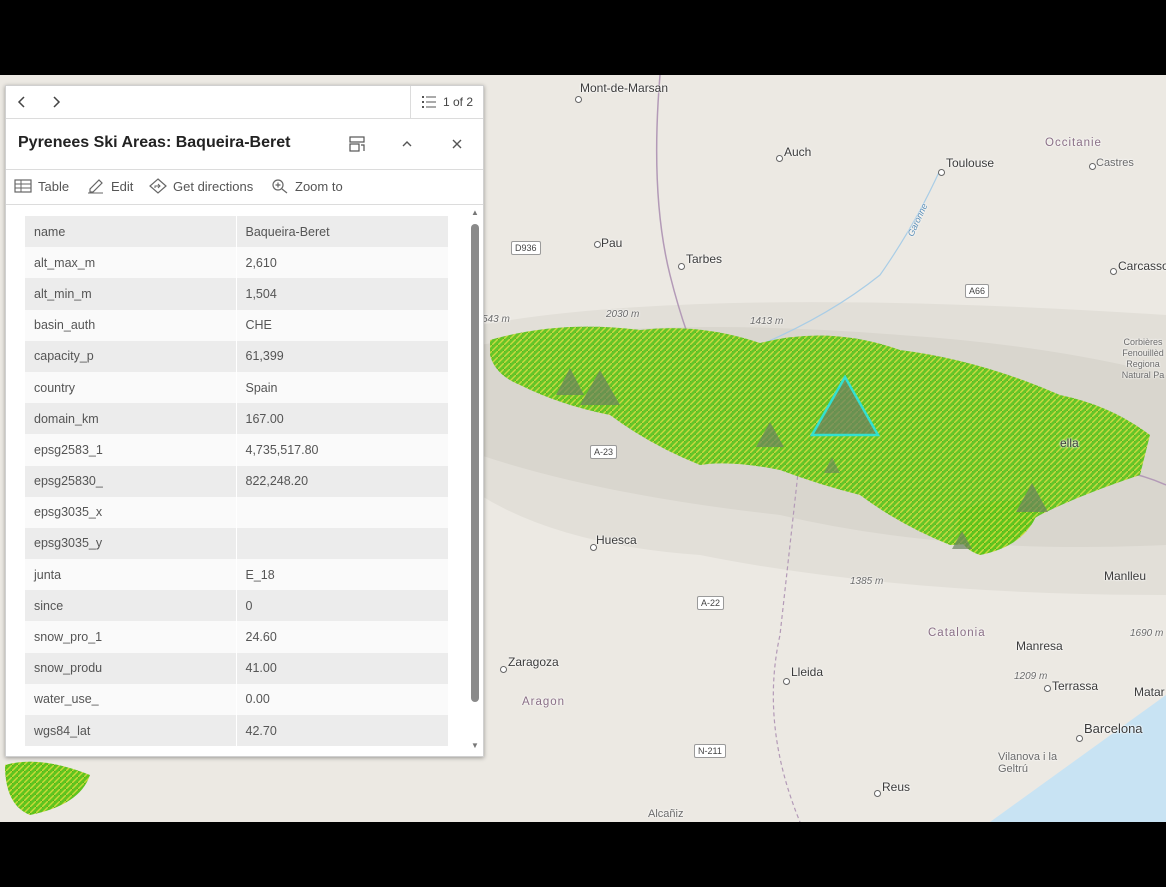 The height and width of the screenshot is (887, 1166). What do you see at coordinates (1113, 728) in the screenshot?
I see `place-label: Barcelona` at bounding box center [1113, 728].